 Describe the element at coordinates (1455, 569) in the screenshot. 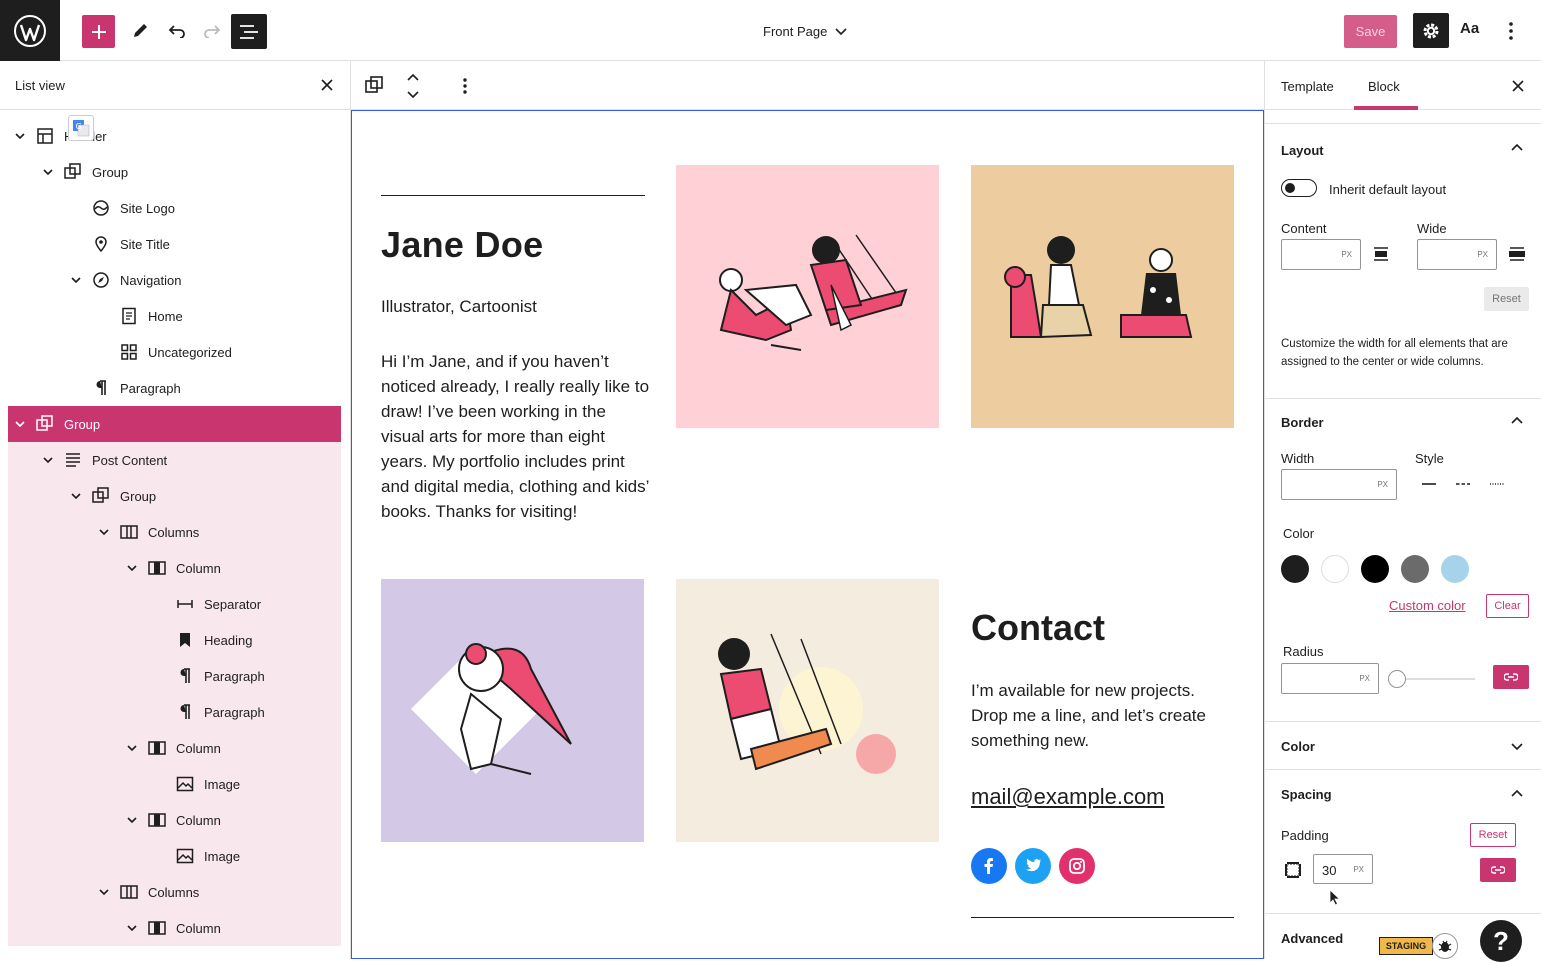

I see `color-swatch-light-blue` at that location.